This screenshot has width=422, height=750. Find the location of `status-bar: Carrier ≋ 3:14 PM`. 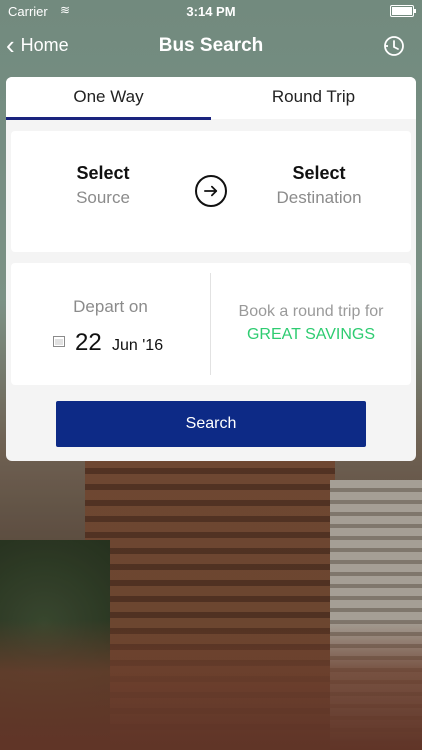

status-bar: Carrier ≋ 3:14 PM is located at coordinates (211, 11).